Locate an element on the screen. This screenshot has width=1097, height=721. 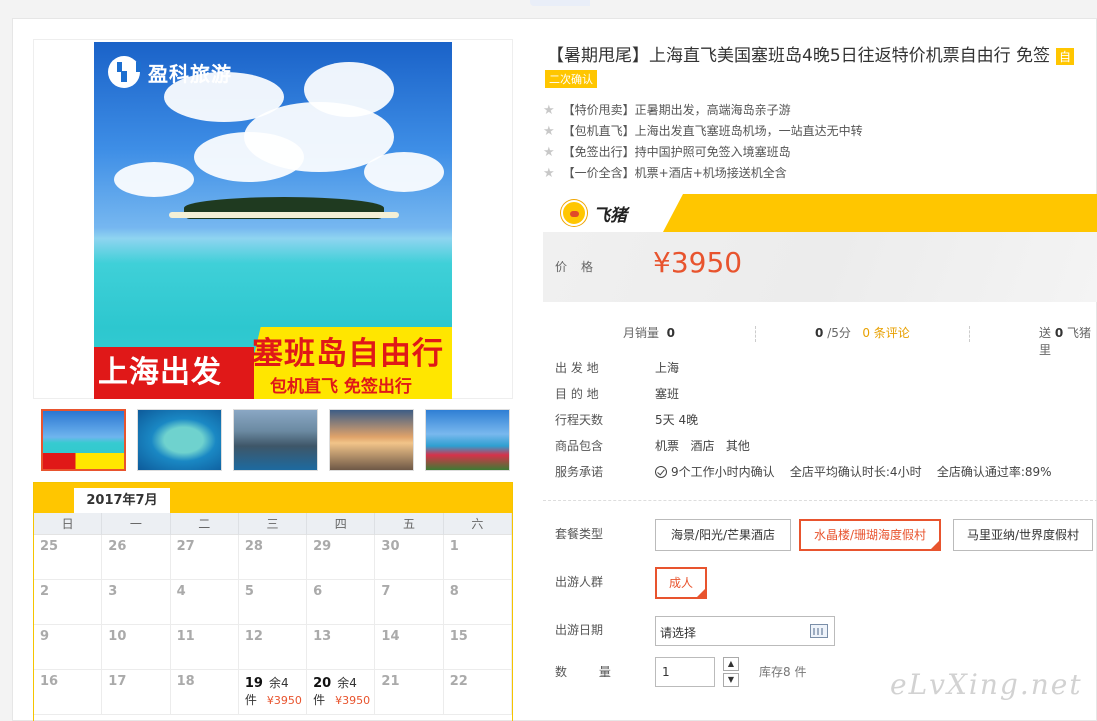
day-number: 18 is located at coordinates (185, 681).